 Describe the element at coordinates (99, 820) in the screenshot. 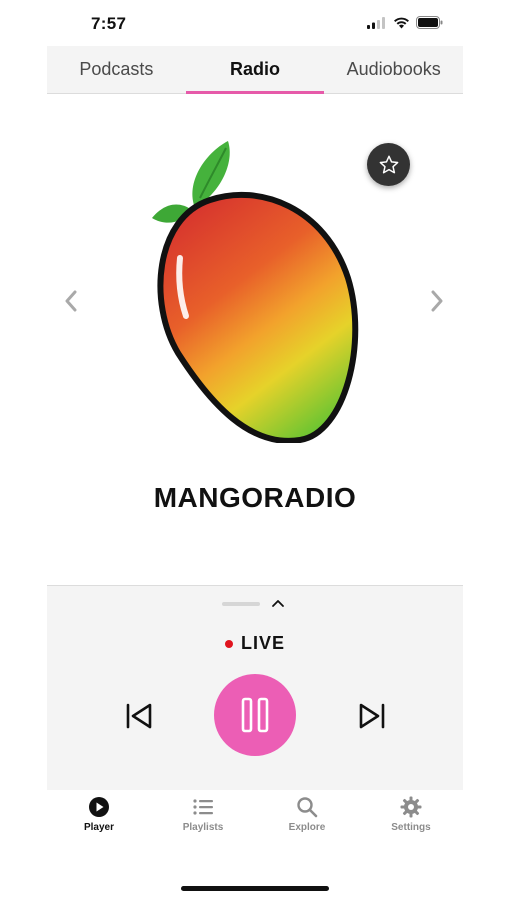

I see `nav-player: Player` at that location.